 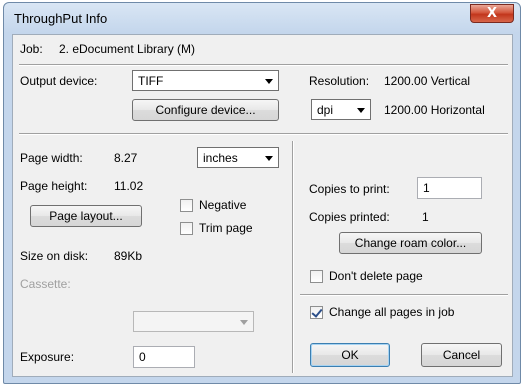 I want to click on resolution-label: Resolution:, so click(x=339, y=81).